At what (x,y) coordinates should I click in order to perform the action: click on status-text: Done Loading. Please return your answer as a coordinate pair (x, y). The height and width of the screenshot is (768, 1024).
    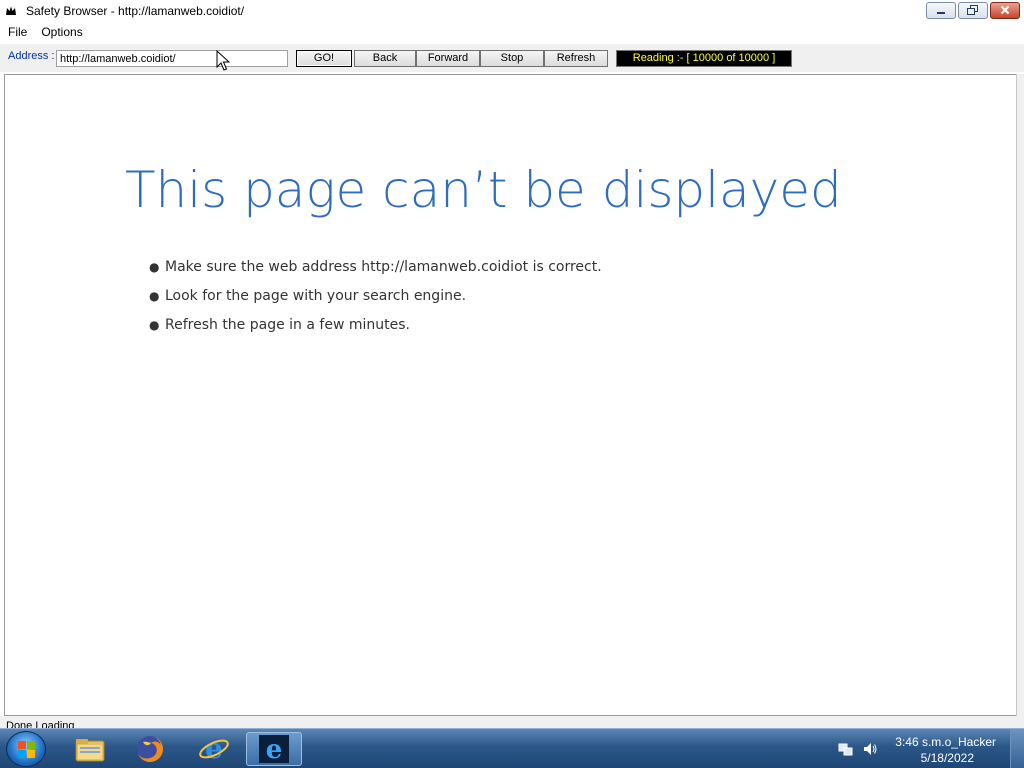
    Looking at the image, I should click on (40, 724).